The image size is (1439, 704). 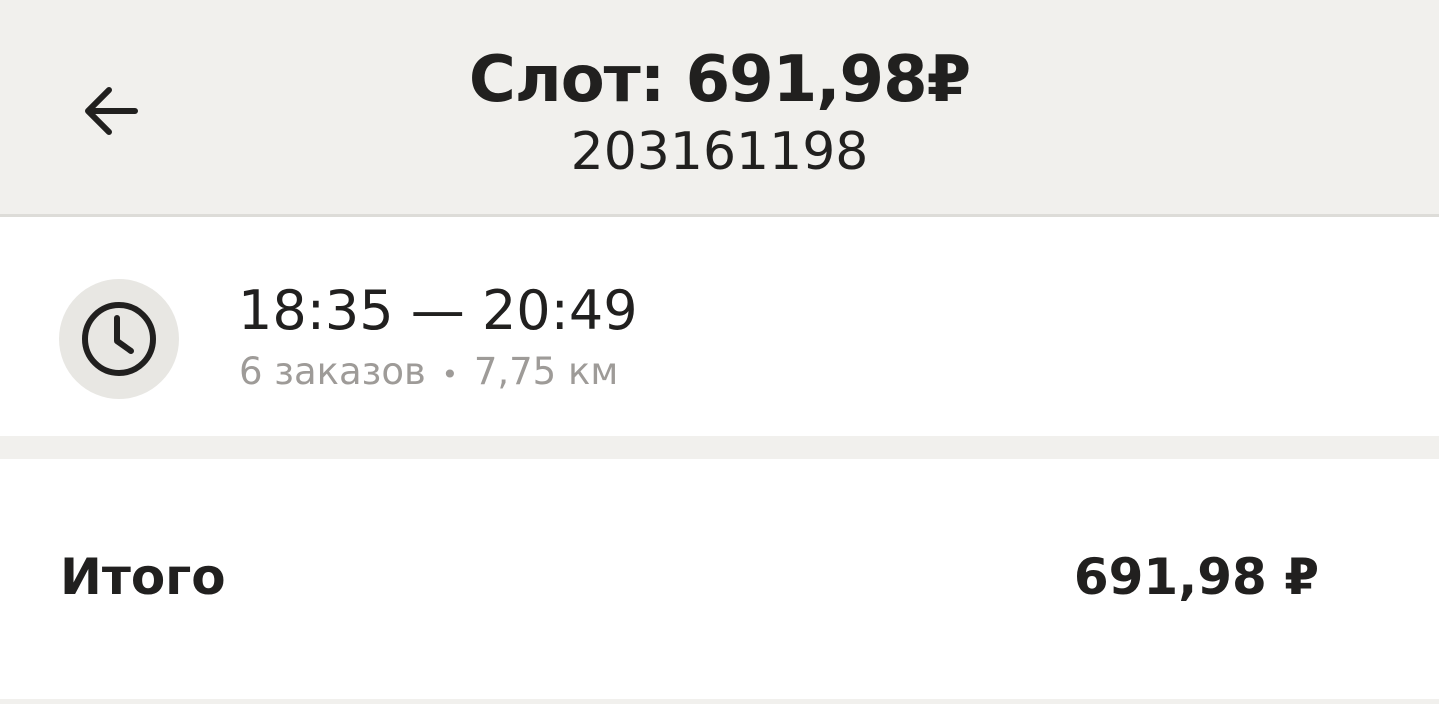 I want to click on total-label: Итого, so click(x=143, y=577).